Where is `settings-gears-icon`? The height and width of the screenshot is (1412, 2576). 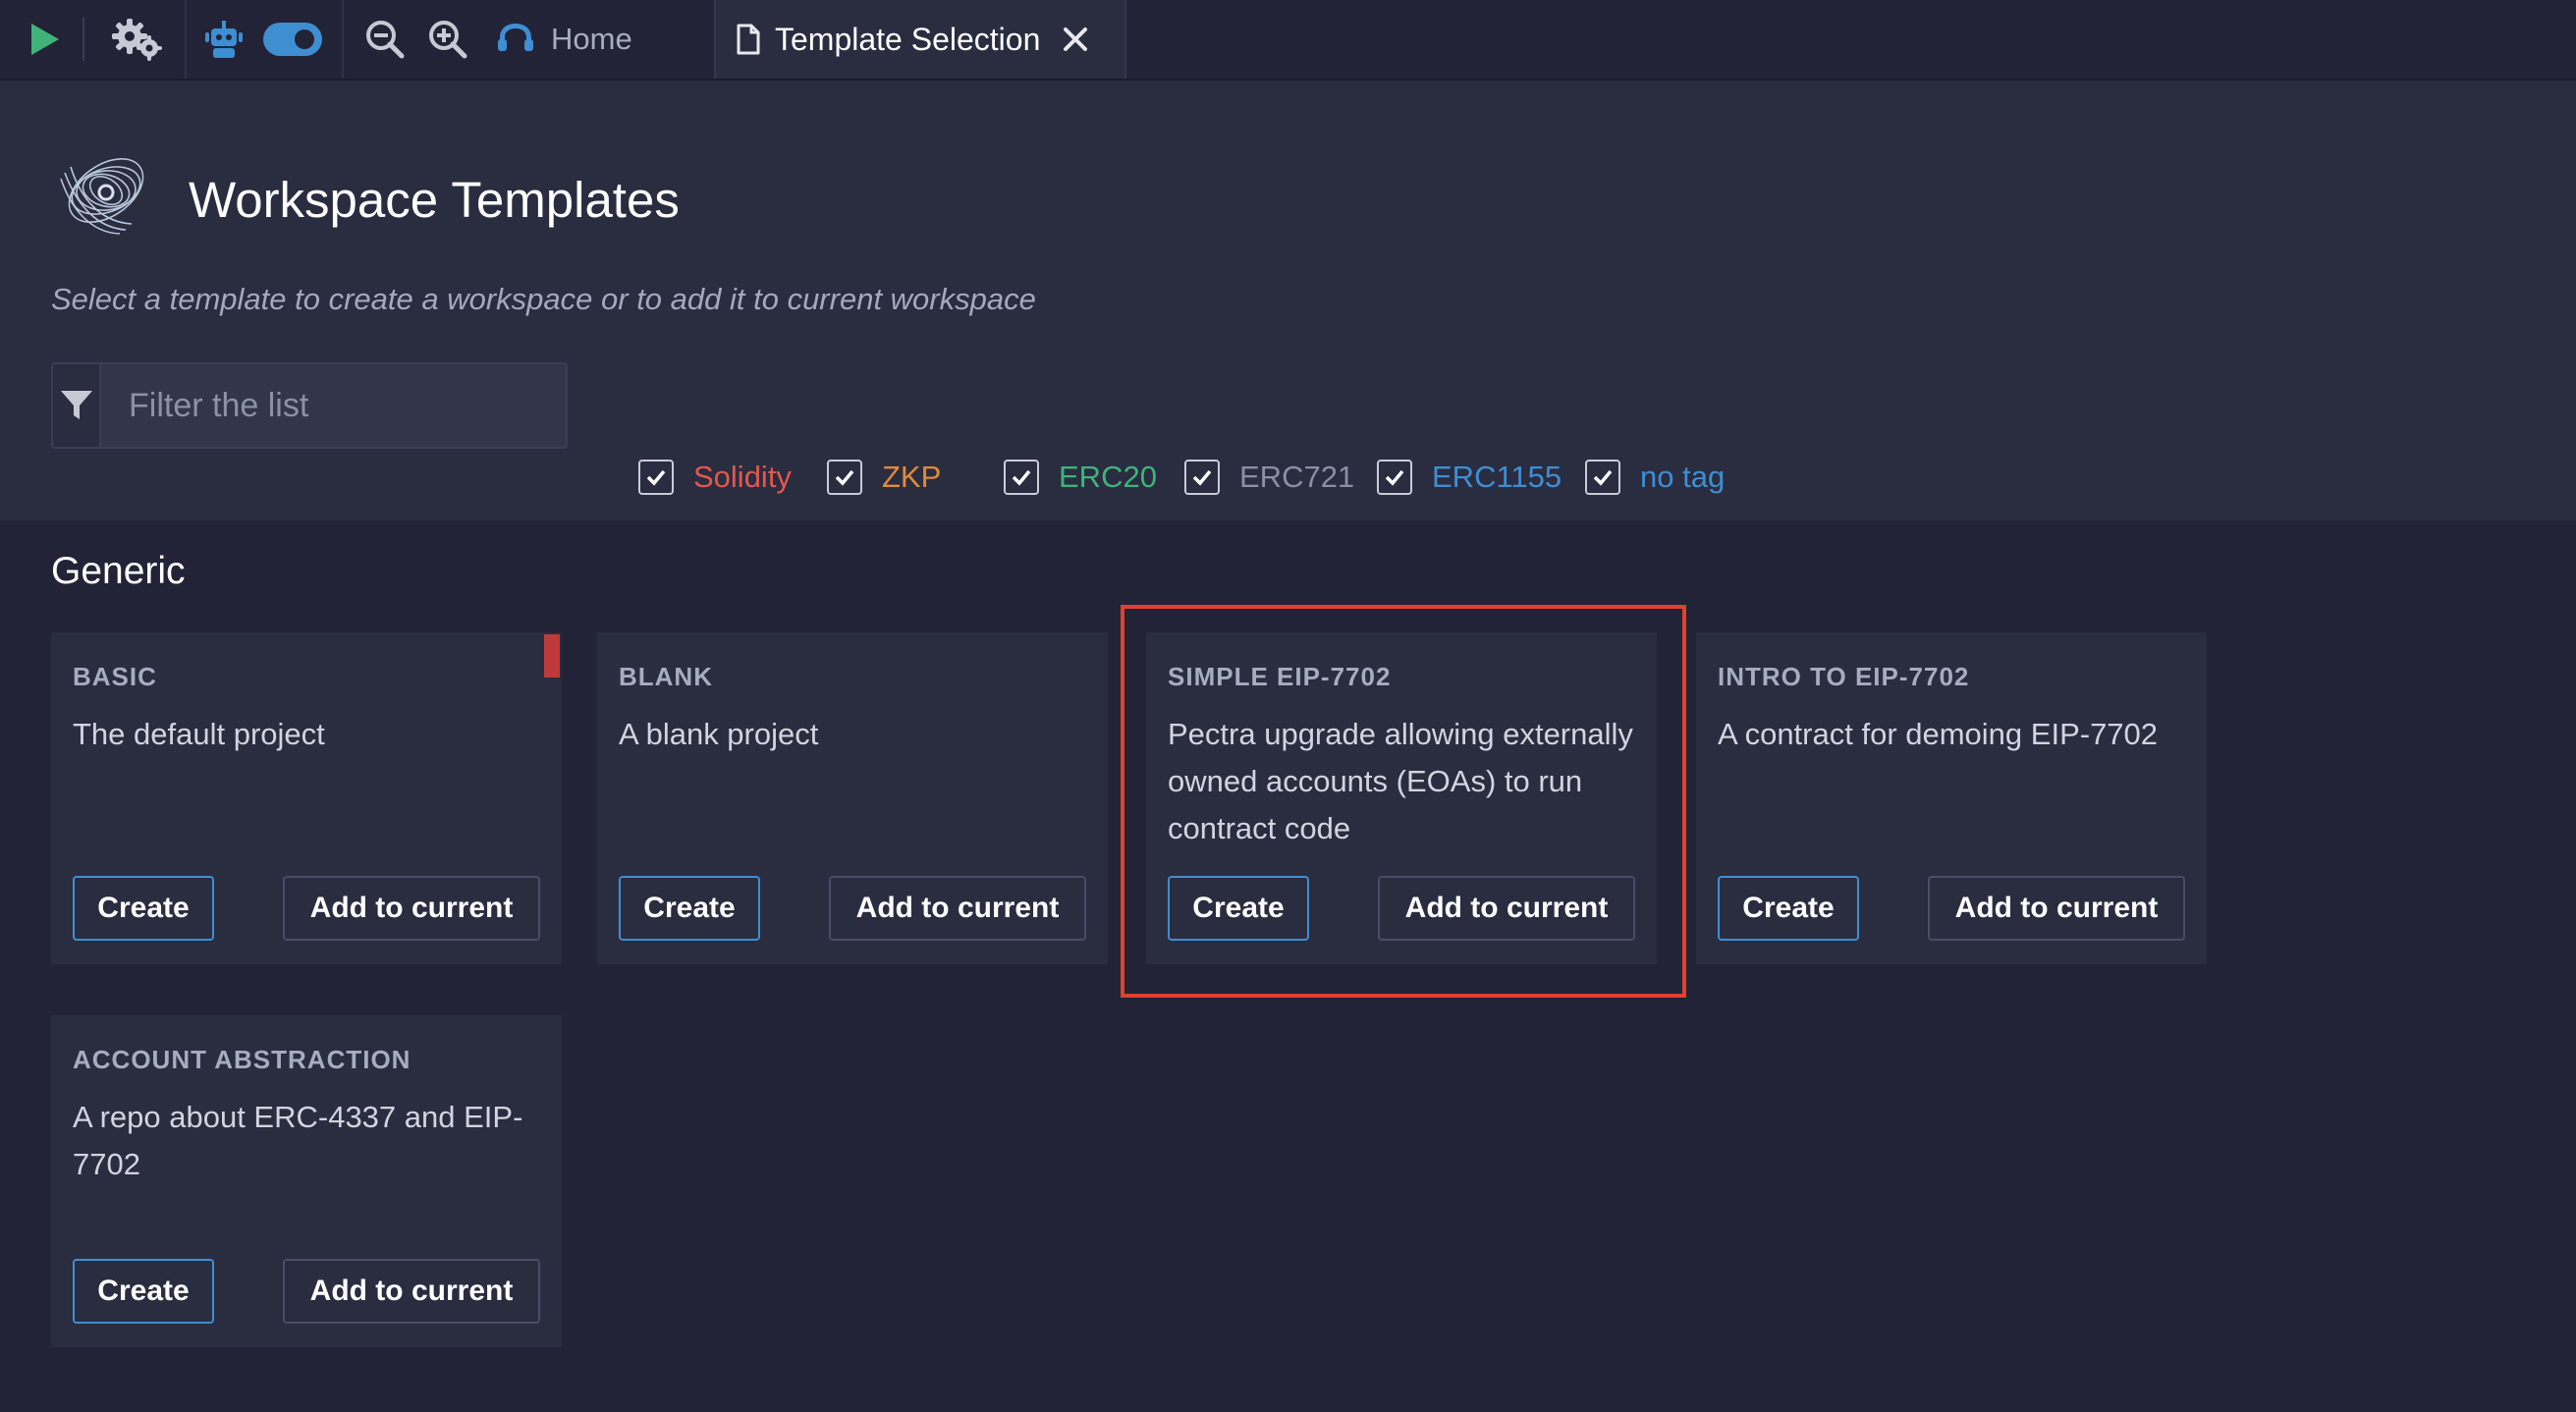 settings-gears-icon is located at coordinates (137, 39).